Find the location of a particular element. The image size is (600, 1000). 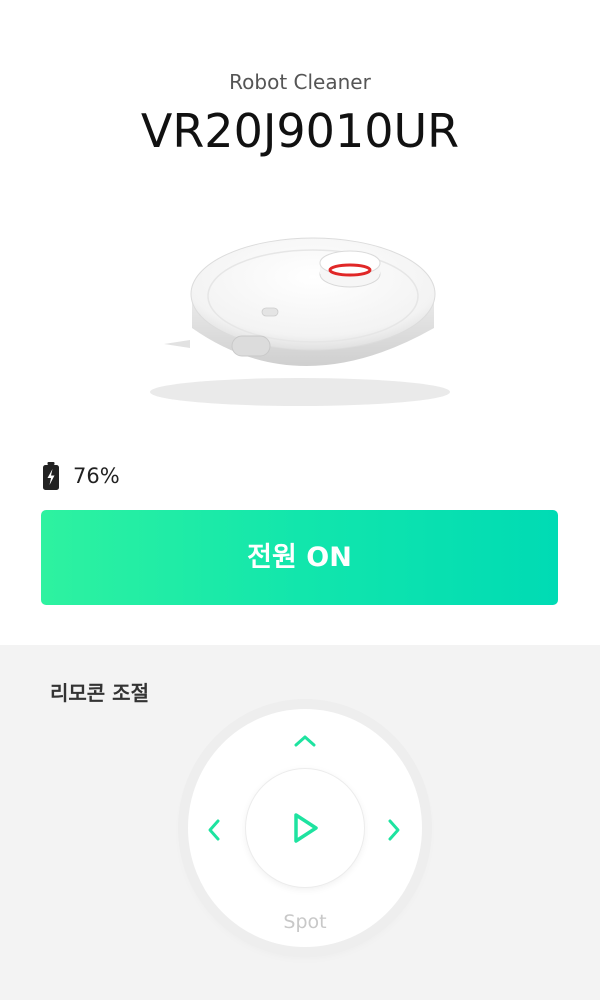

robot-vacuum-image is located at coordinates (300, 321).